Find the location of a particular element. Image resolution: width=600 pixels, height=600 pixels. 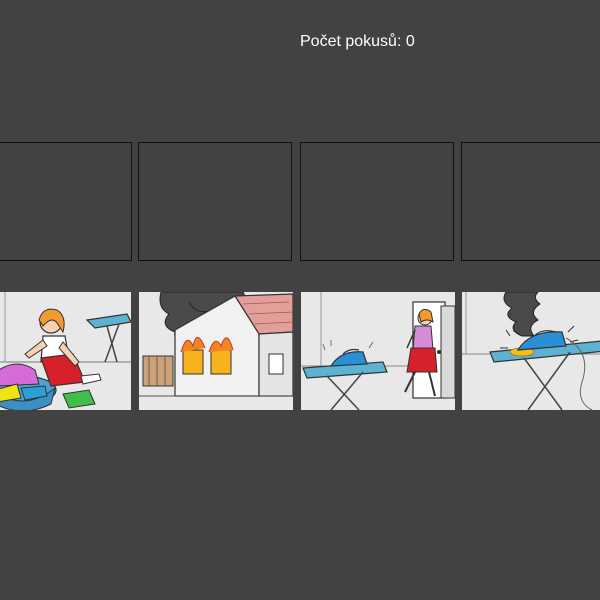

girl-sorting-laundry-illustration is located at coordinates (65, 351).